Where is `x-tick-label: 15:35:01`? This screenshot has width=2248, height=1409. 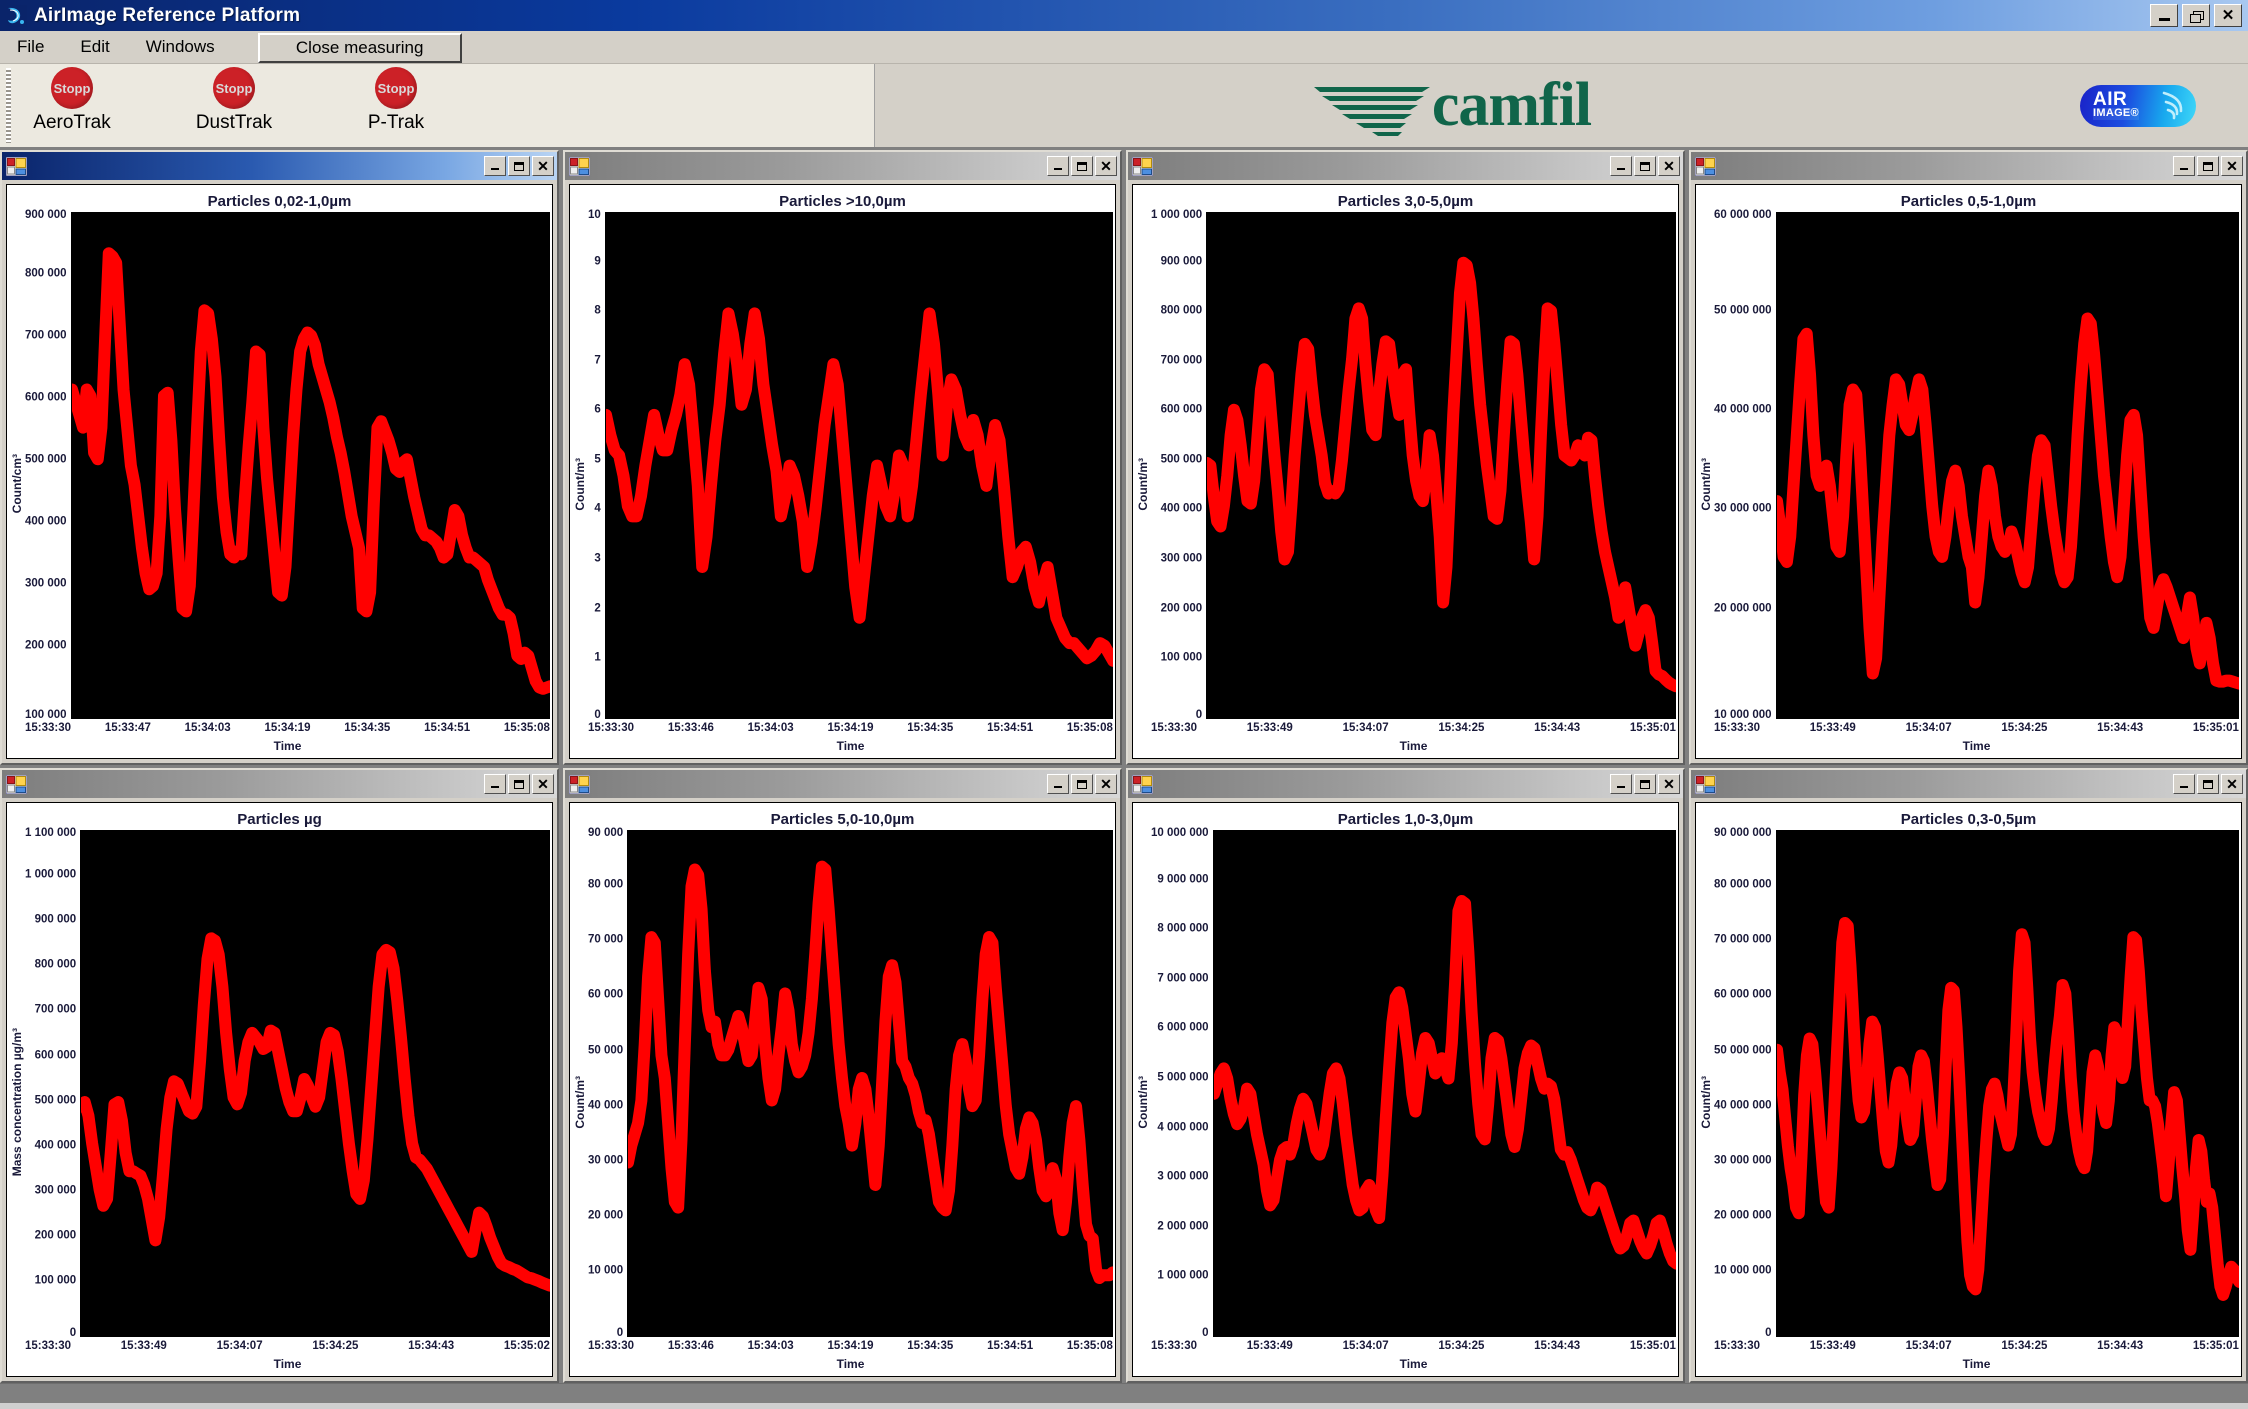
x-tick-label: 15:35:01 is located at coordinates (1652, 1346).